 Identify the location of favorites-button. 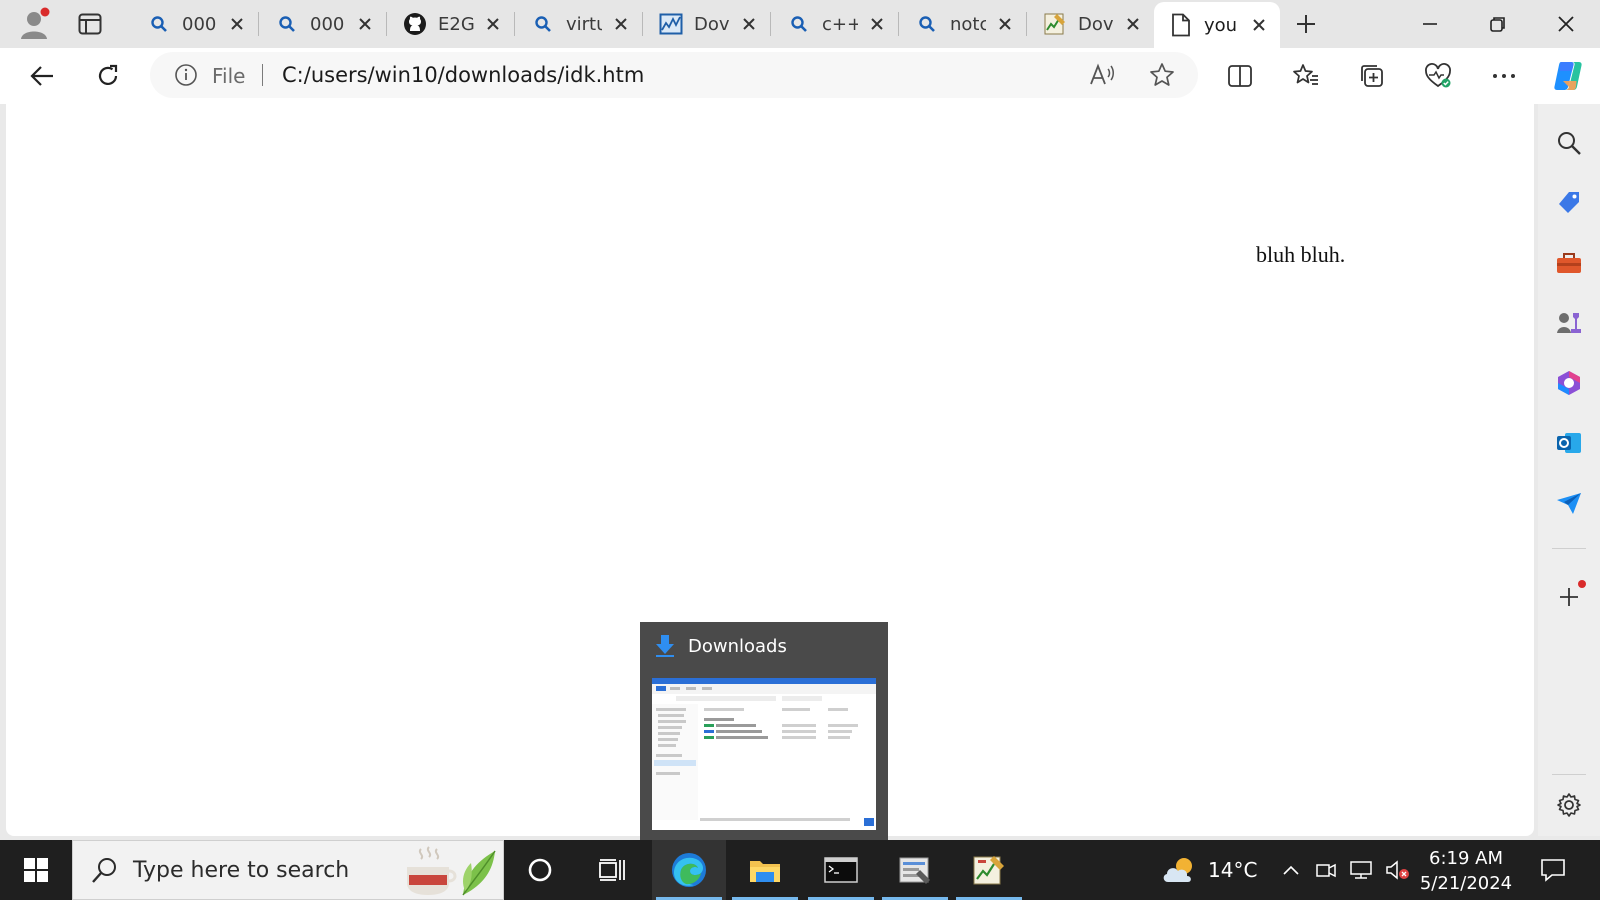
(1306, 76).